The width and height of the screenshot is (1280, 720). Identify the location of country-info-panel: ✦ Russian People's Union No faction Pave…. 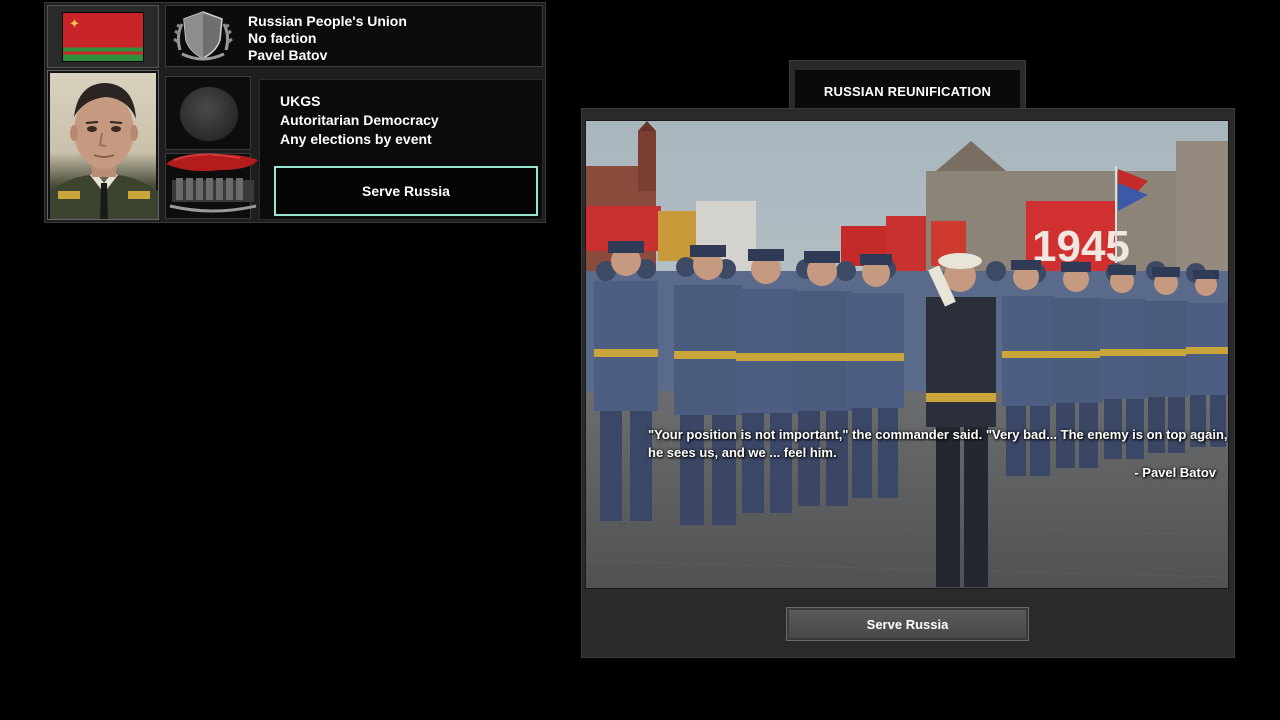
(295, 112).